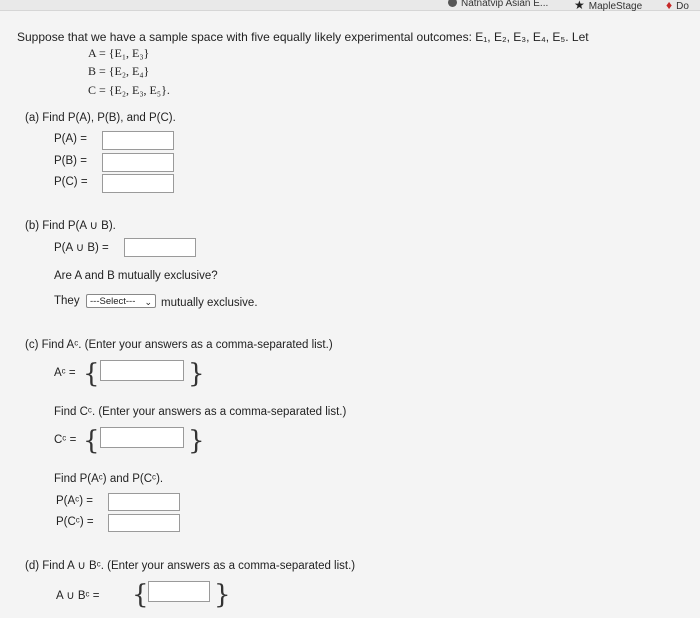  Describe the element at coordinates (138, 183) in the screenshot. I see `pc-input` at that location.